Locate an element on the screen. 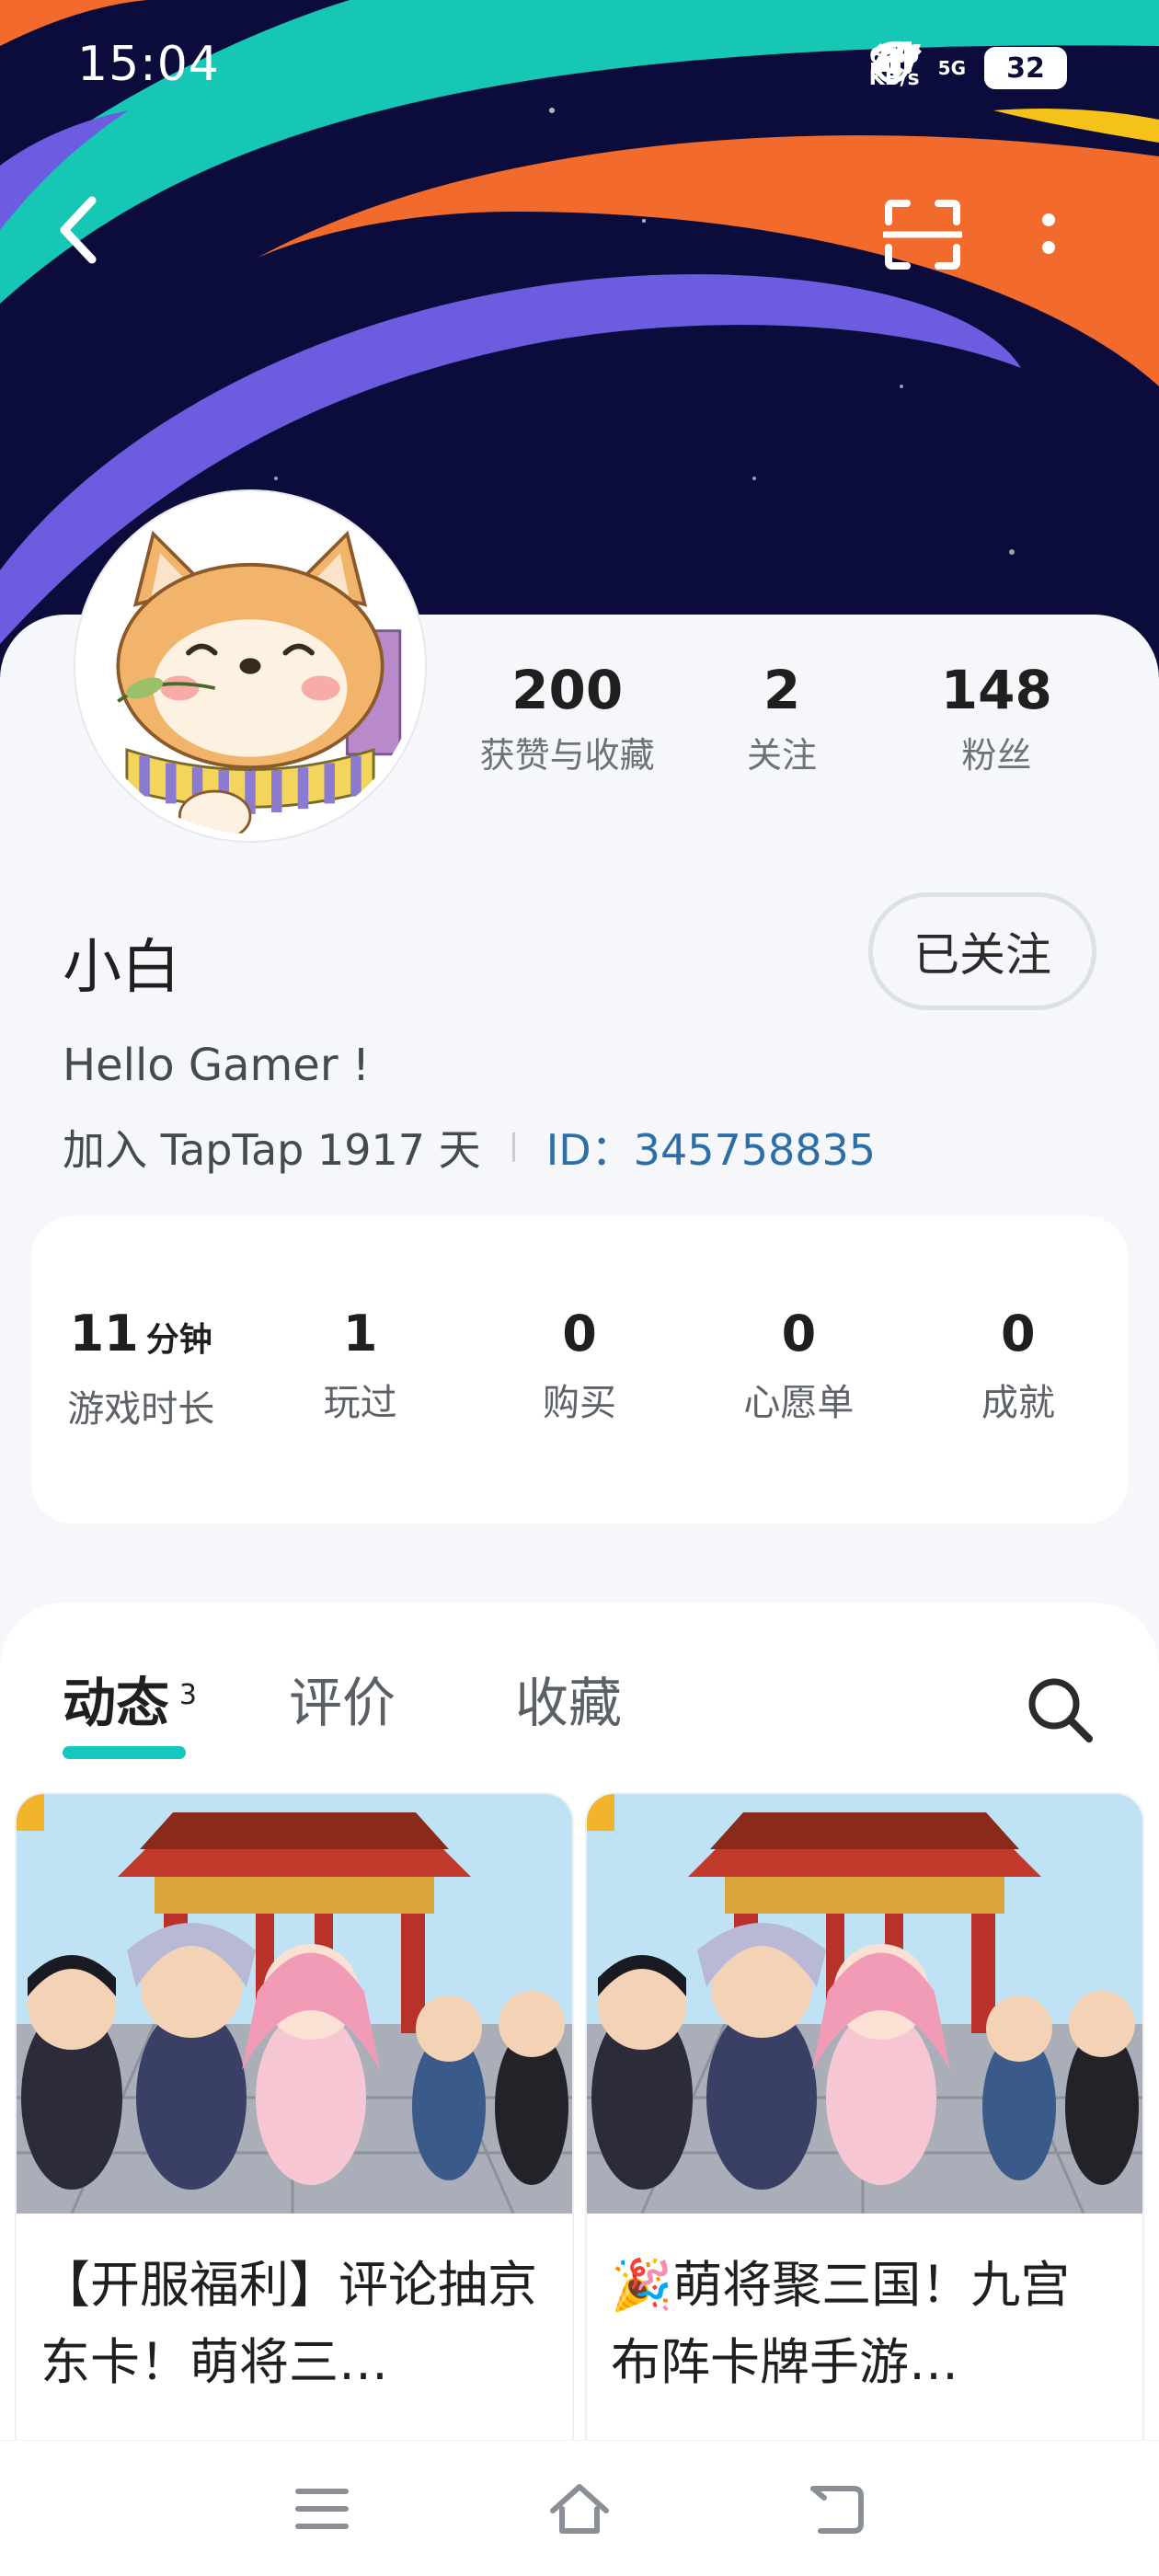  stat-purchased-value: 0 is located at coordinates (579, 1334).